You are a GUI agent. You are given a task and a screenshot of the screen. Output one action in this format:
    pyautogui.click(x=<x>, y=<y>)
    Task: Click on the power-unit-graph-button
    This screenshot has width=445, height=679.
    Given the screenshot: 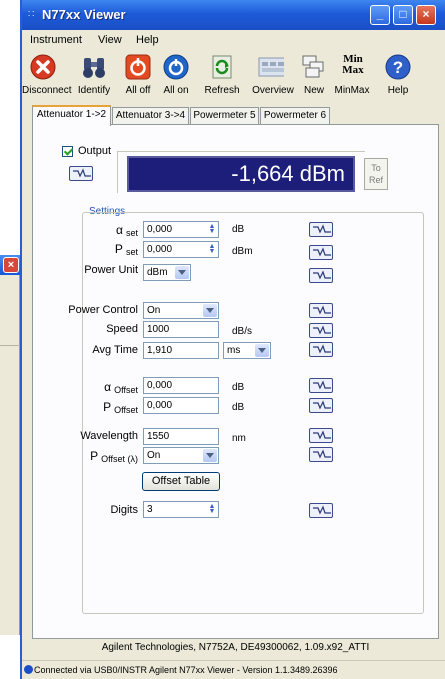 What is the action you would take?
    pyautogui.click(x=321, y=275)
    